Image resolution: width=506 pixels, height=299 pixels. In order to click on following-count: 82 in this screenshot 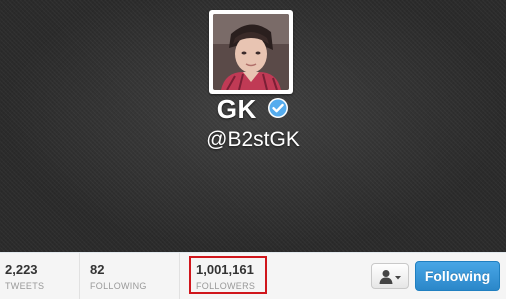, I will do `click(97, 269)`.